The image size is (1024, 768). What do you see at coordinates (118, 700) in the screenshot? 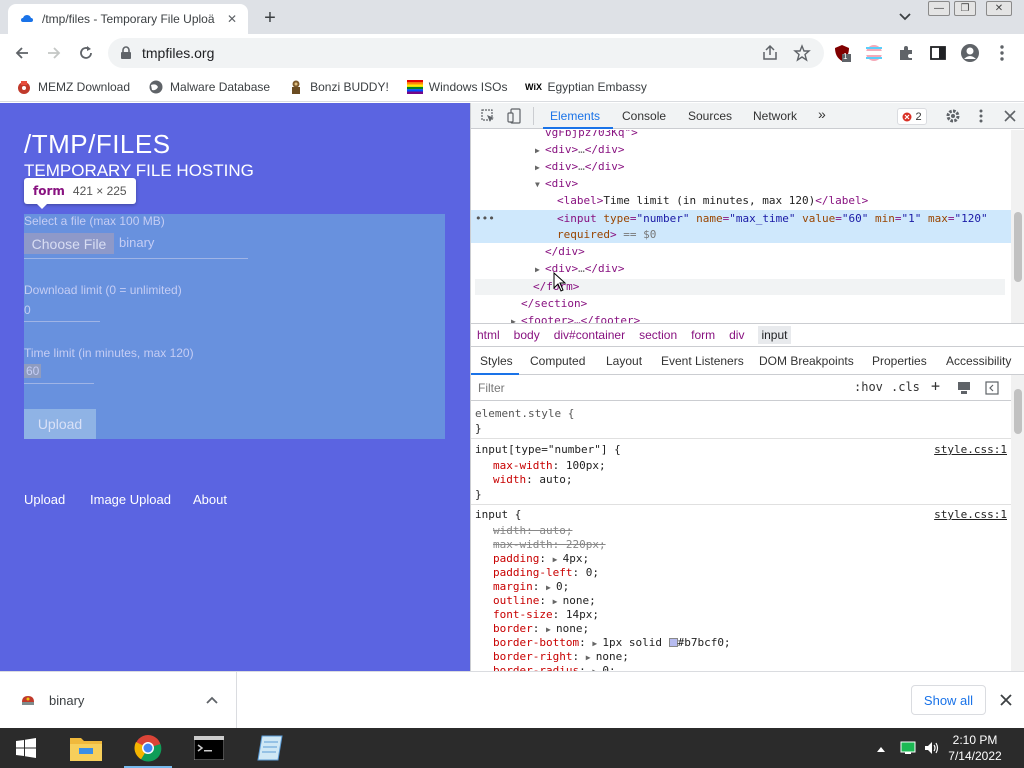
I see `download-item: binary` at bounding box center [118, 700].